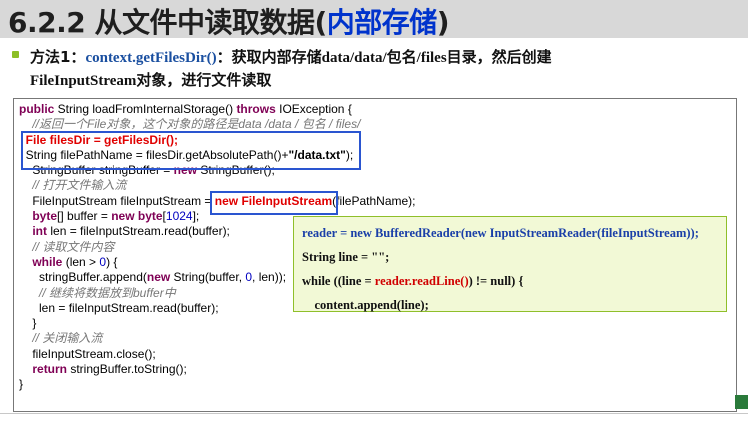 The image size is (748, 422). I want to click on highlight-box-new-stream, so click(274, 203).